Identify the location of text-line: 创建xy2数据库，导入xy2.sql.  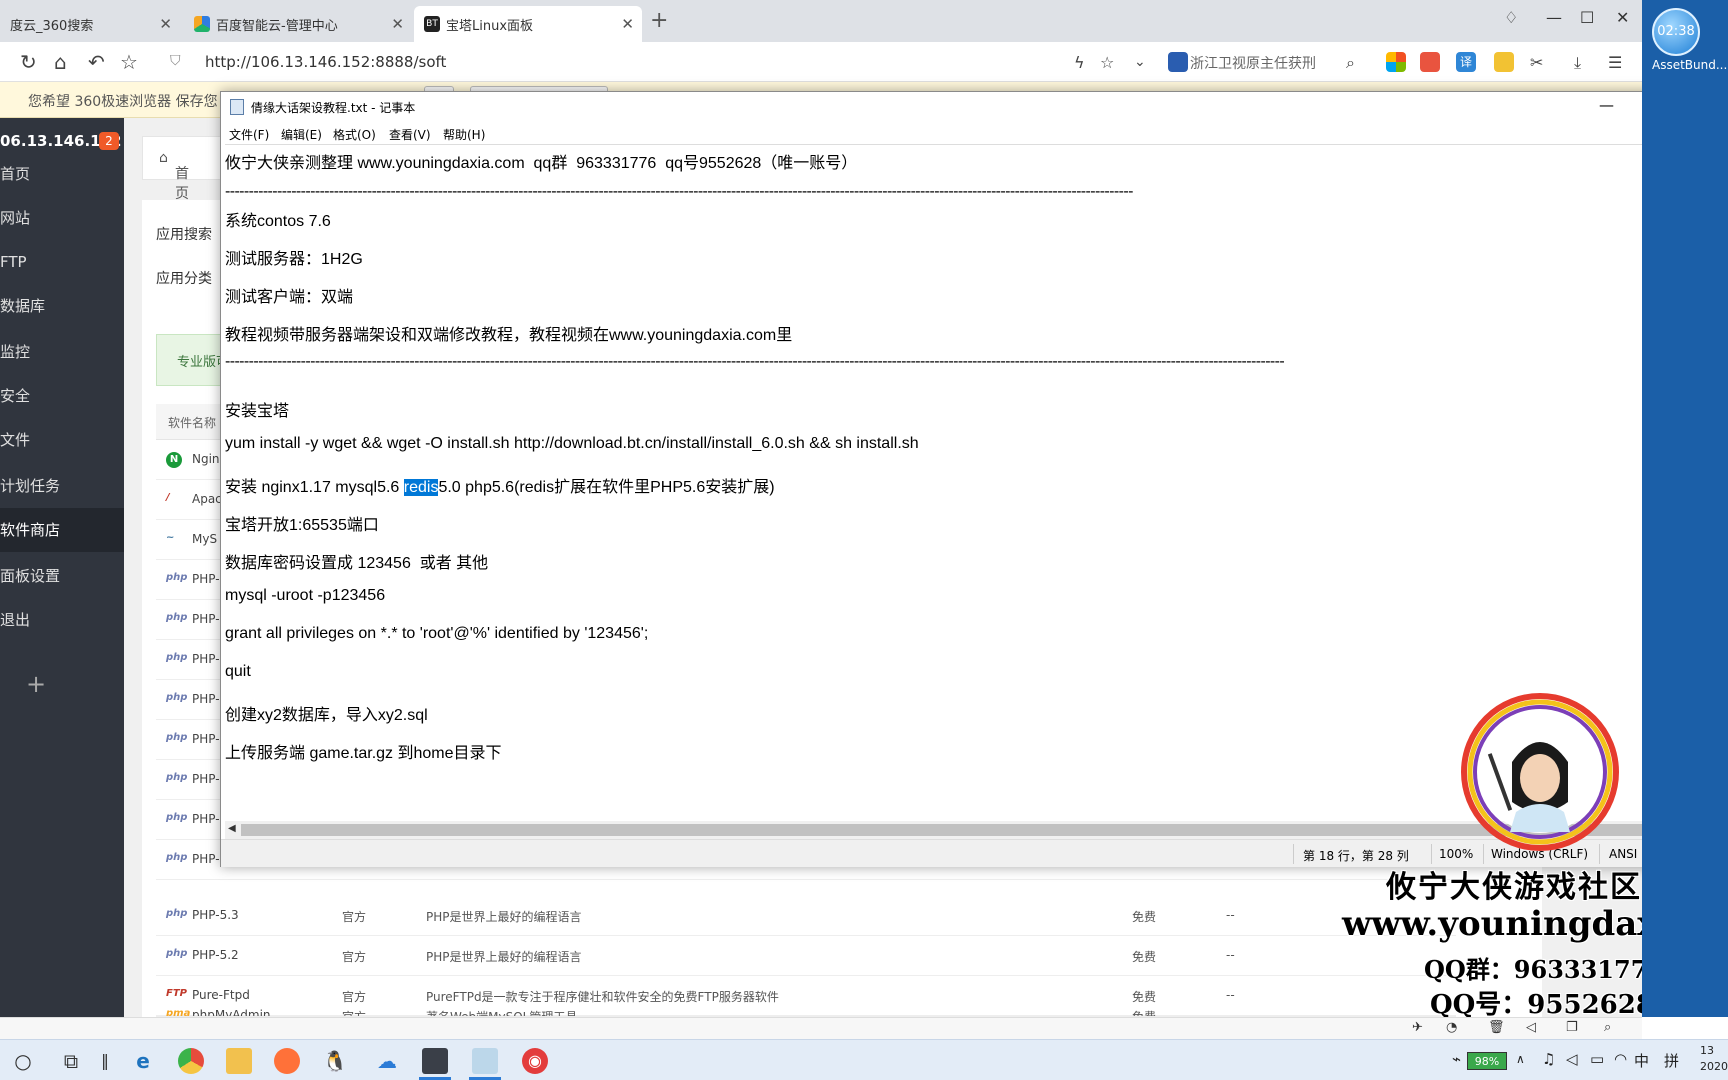
(326, 715).